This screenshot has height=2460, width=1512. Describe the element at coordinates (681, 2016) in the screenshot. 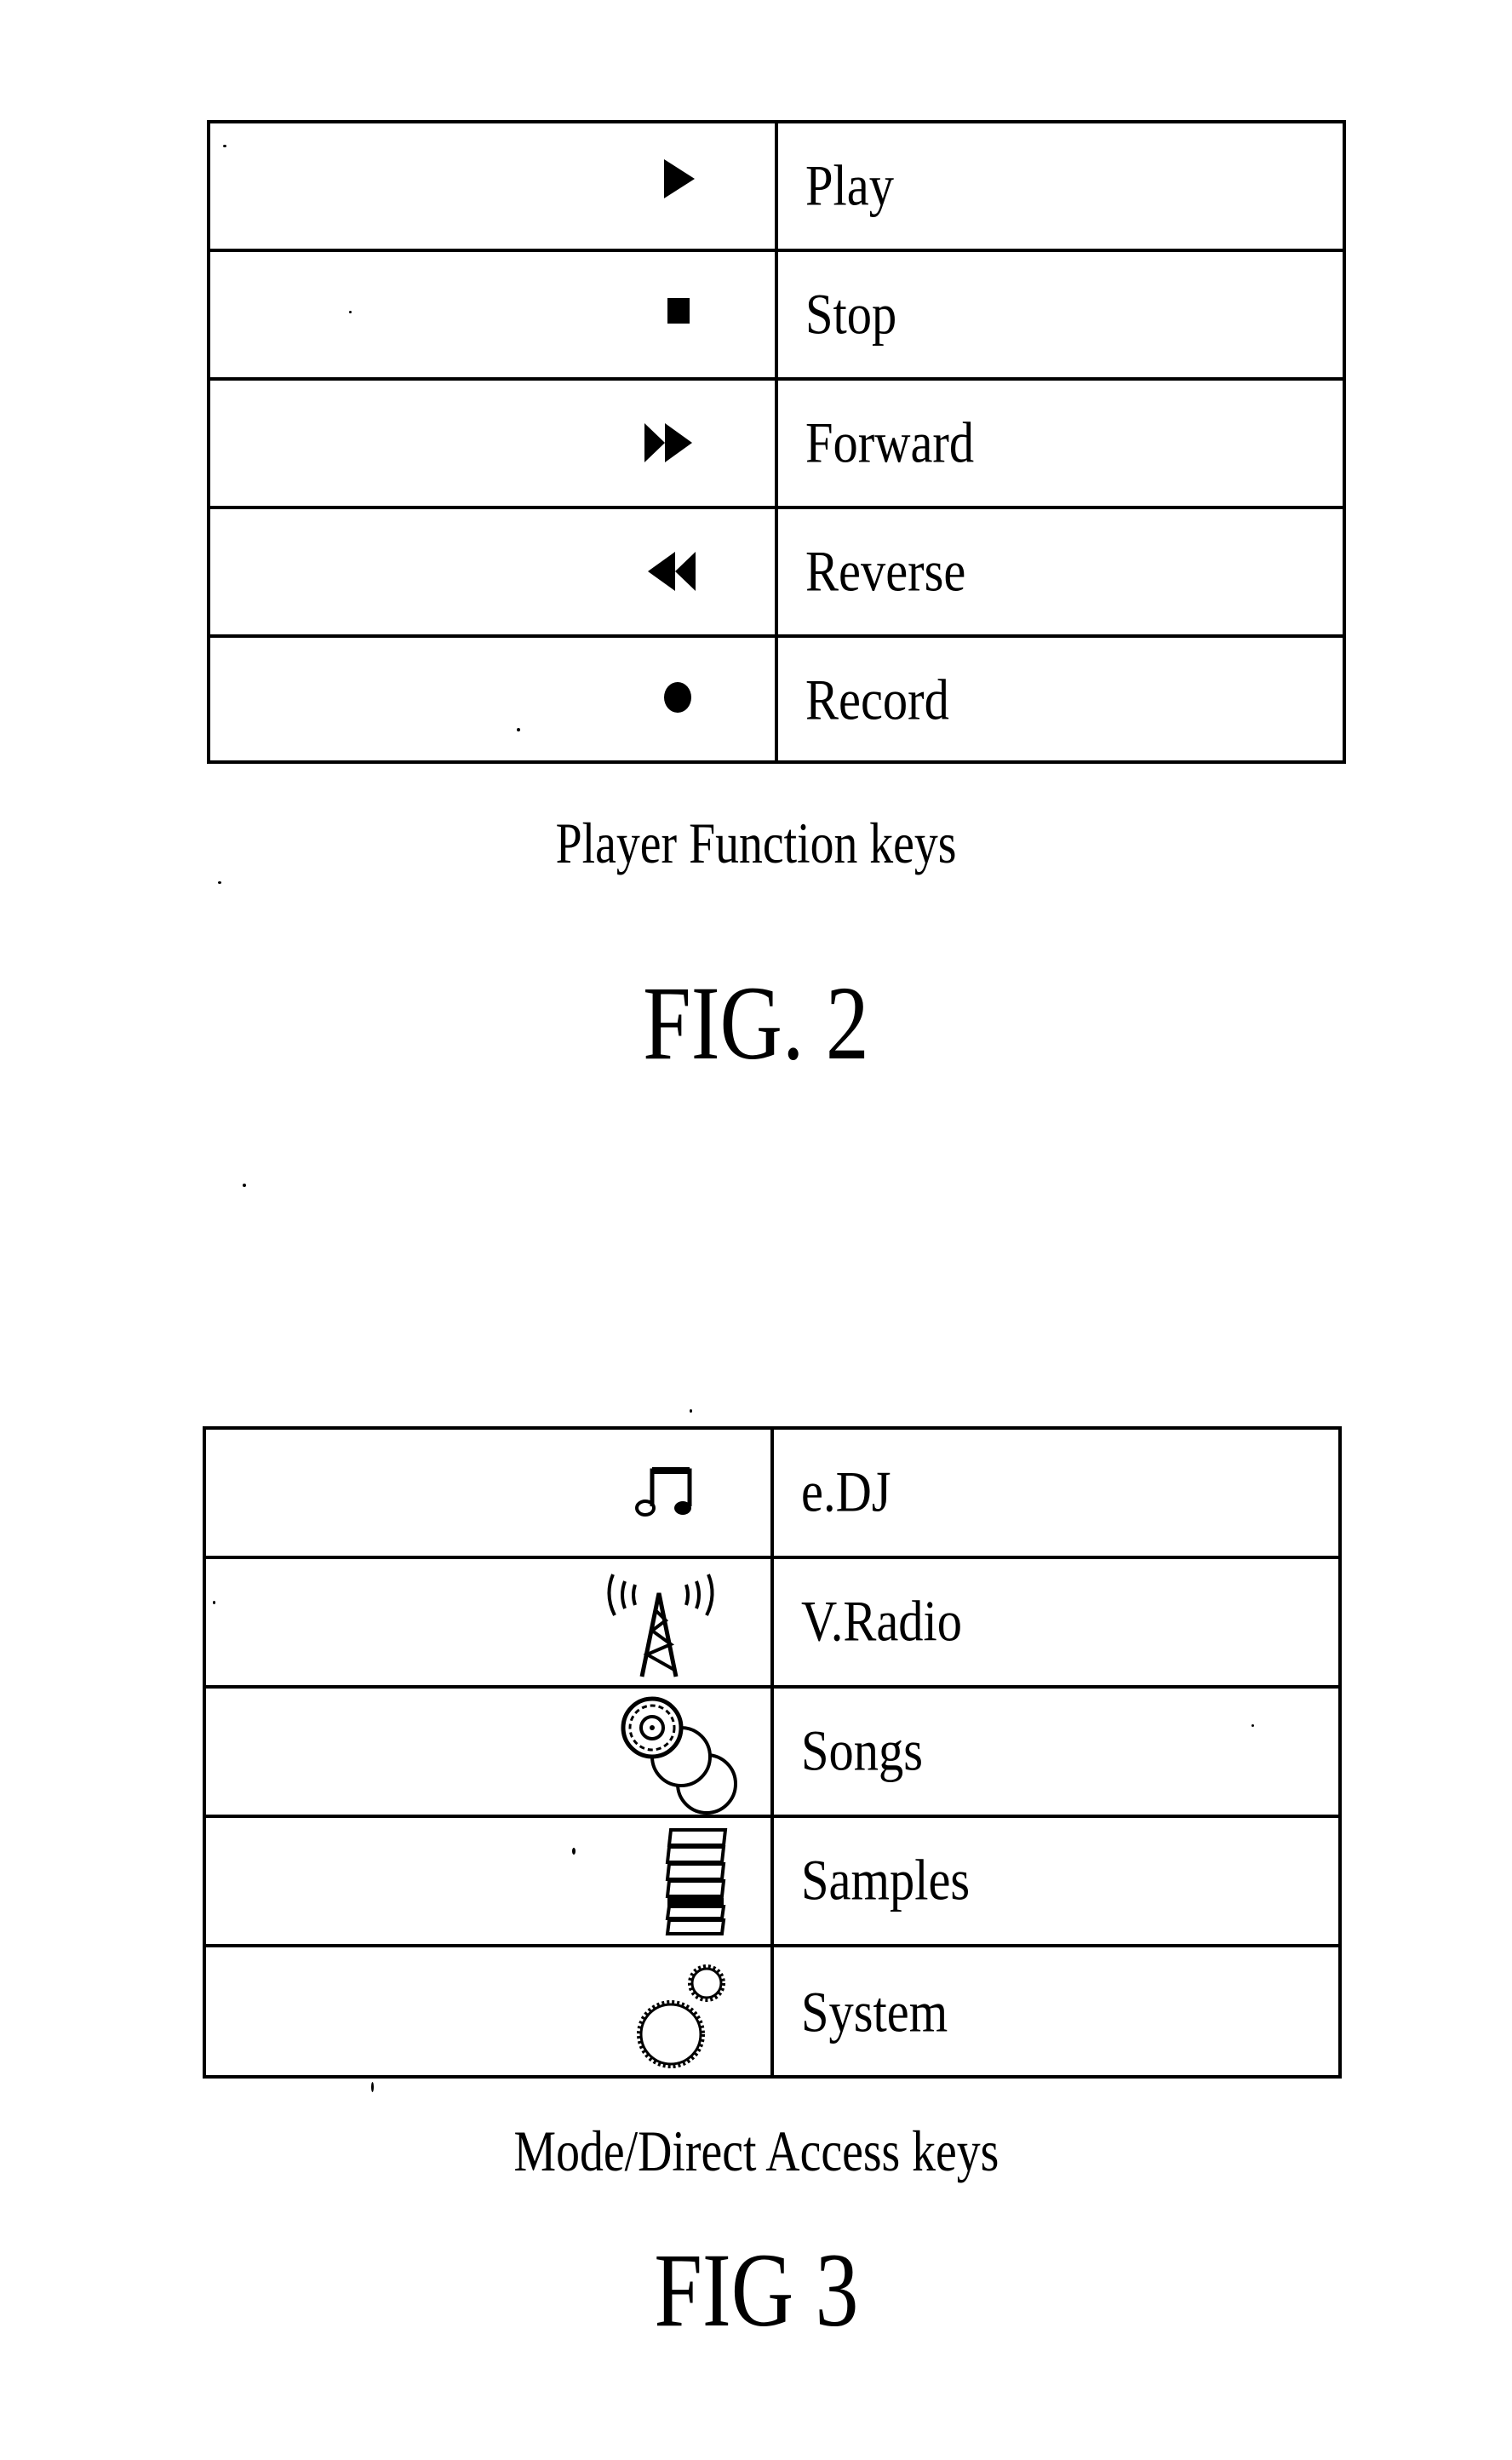

I see `gears-icon` at that location.